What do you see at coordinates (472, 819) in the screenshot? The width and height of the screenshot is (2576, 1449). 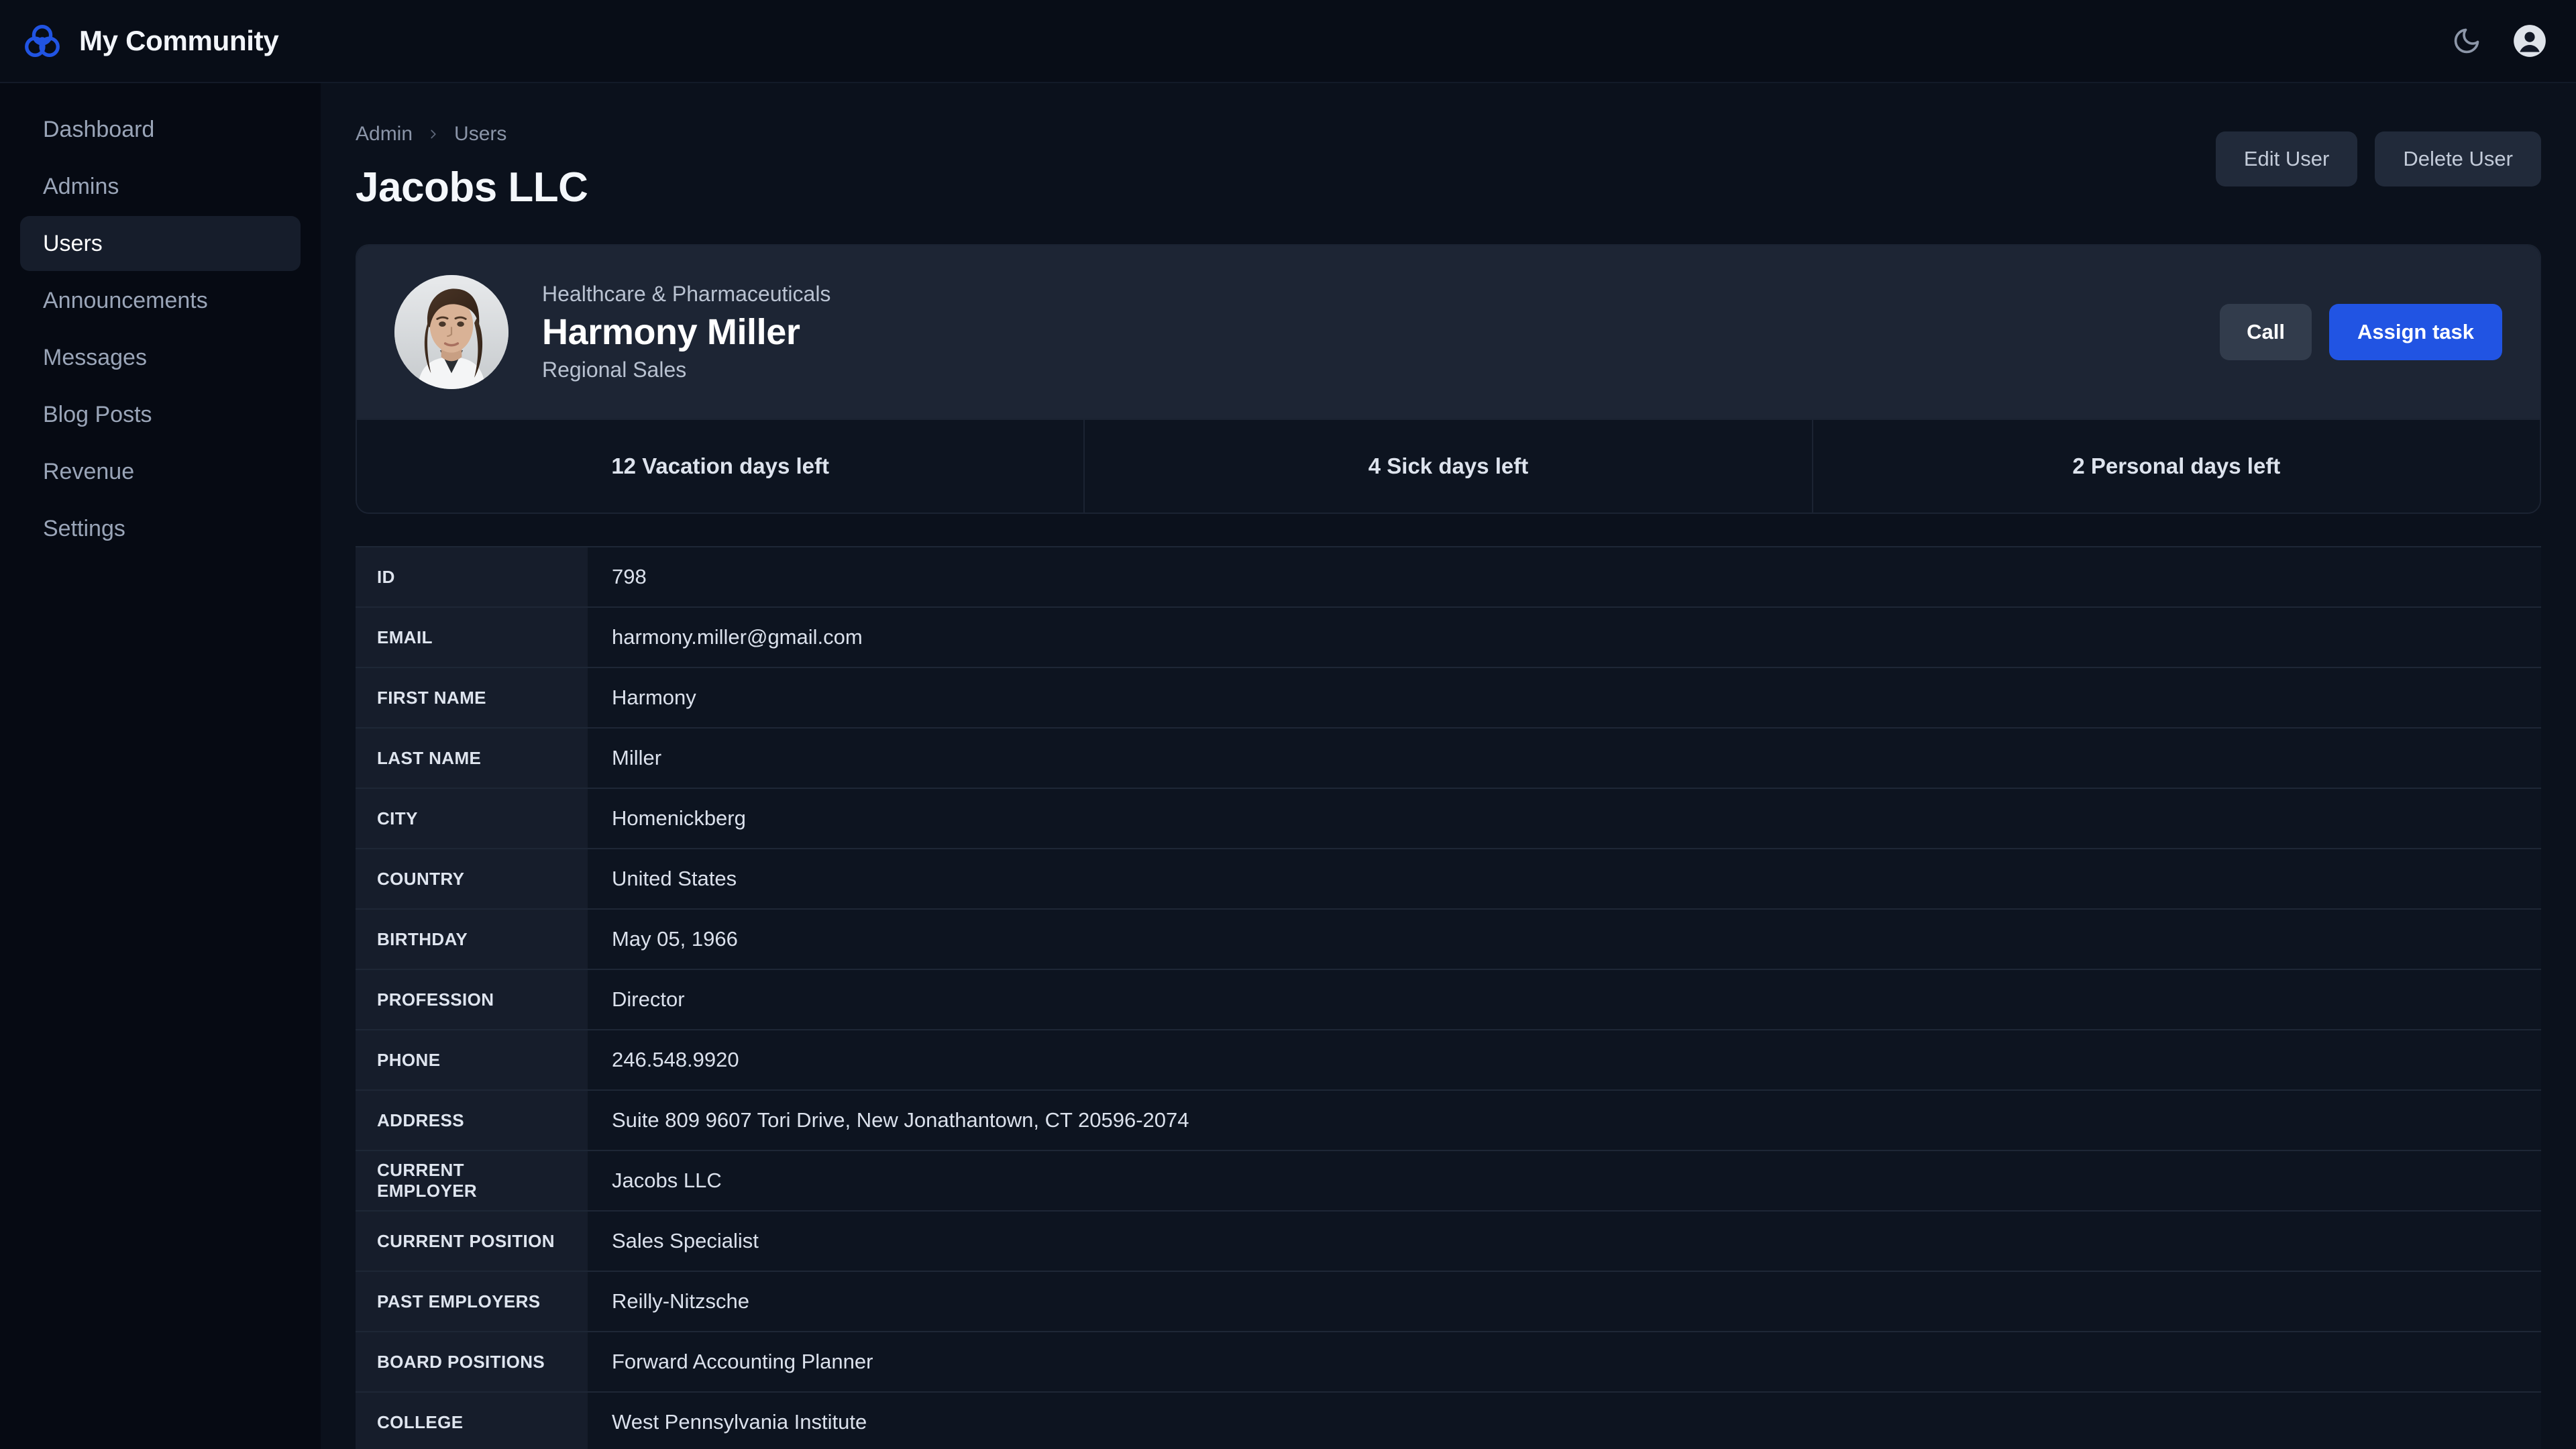 I see `row-label: CITY` at bounding box center [472, 819].